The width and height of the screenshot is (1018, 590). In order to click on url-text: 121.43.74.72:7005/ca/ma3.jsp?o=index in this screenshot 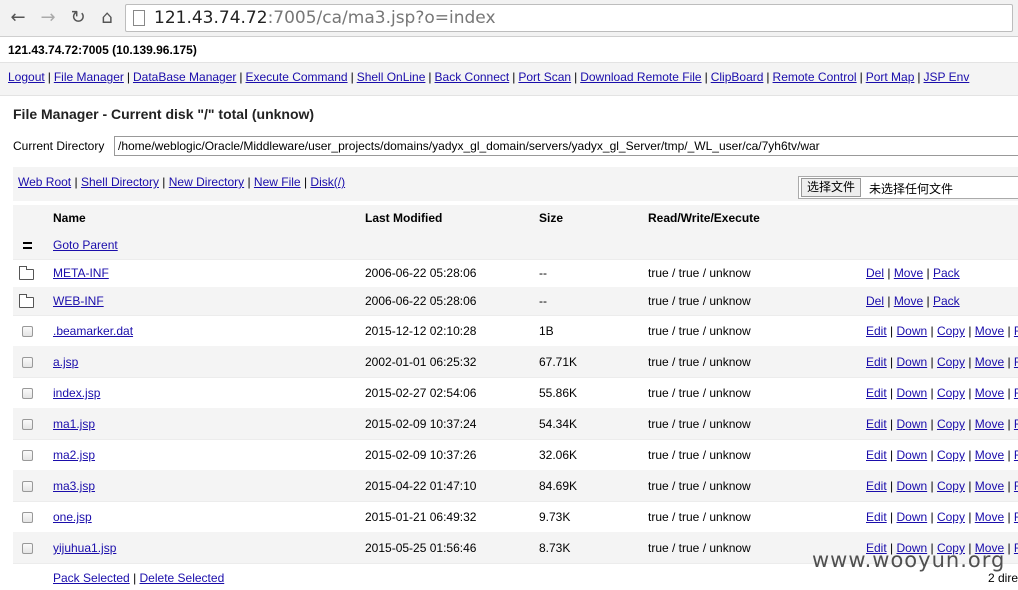, I will do `click(325, 18)`.